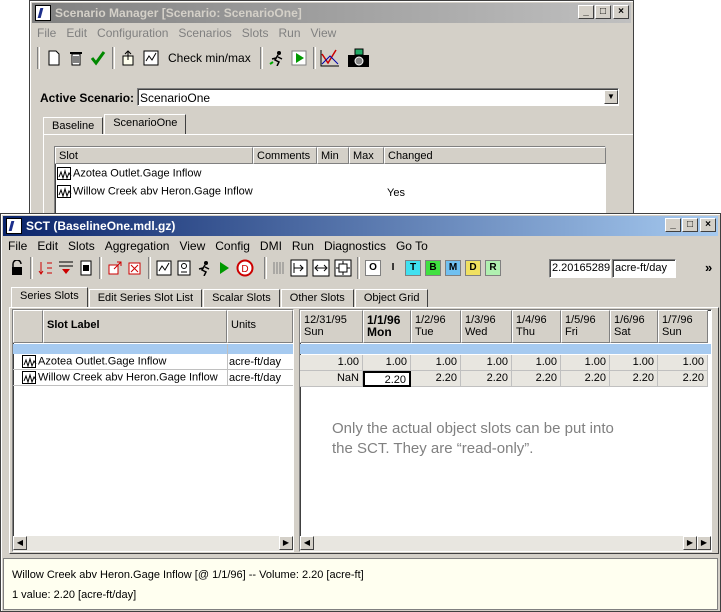  What do you see at coordinates (585, 326) in the screenshot?
I see `date-column-header: 1/5/96 Fri` at bounding box center [585, 326].